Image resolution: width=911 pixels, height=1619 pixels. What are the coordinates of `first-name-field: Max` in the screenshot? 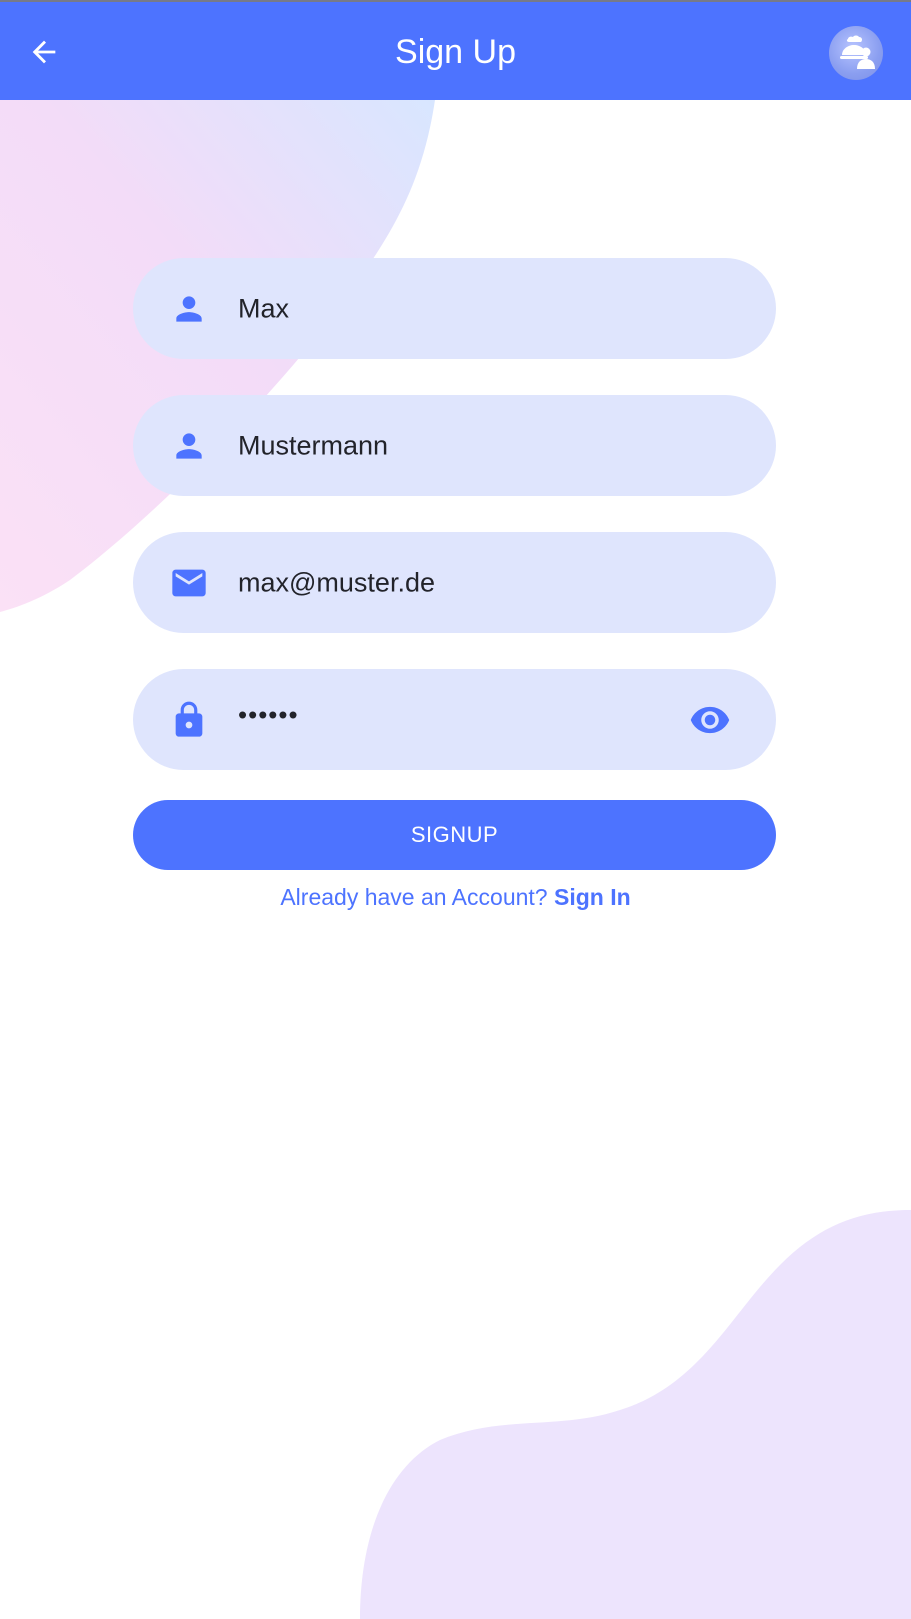 It's located at (454, 308).